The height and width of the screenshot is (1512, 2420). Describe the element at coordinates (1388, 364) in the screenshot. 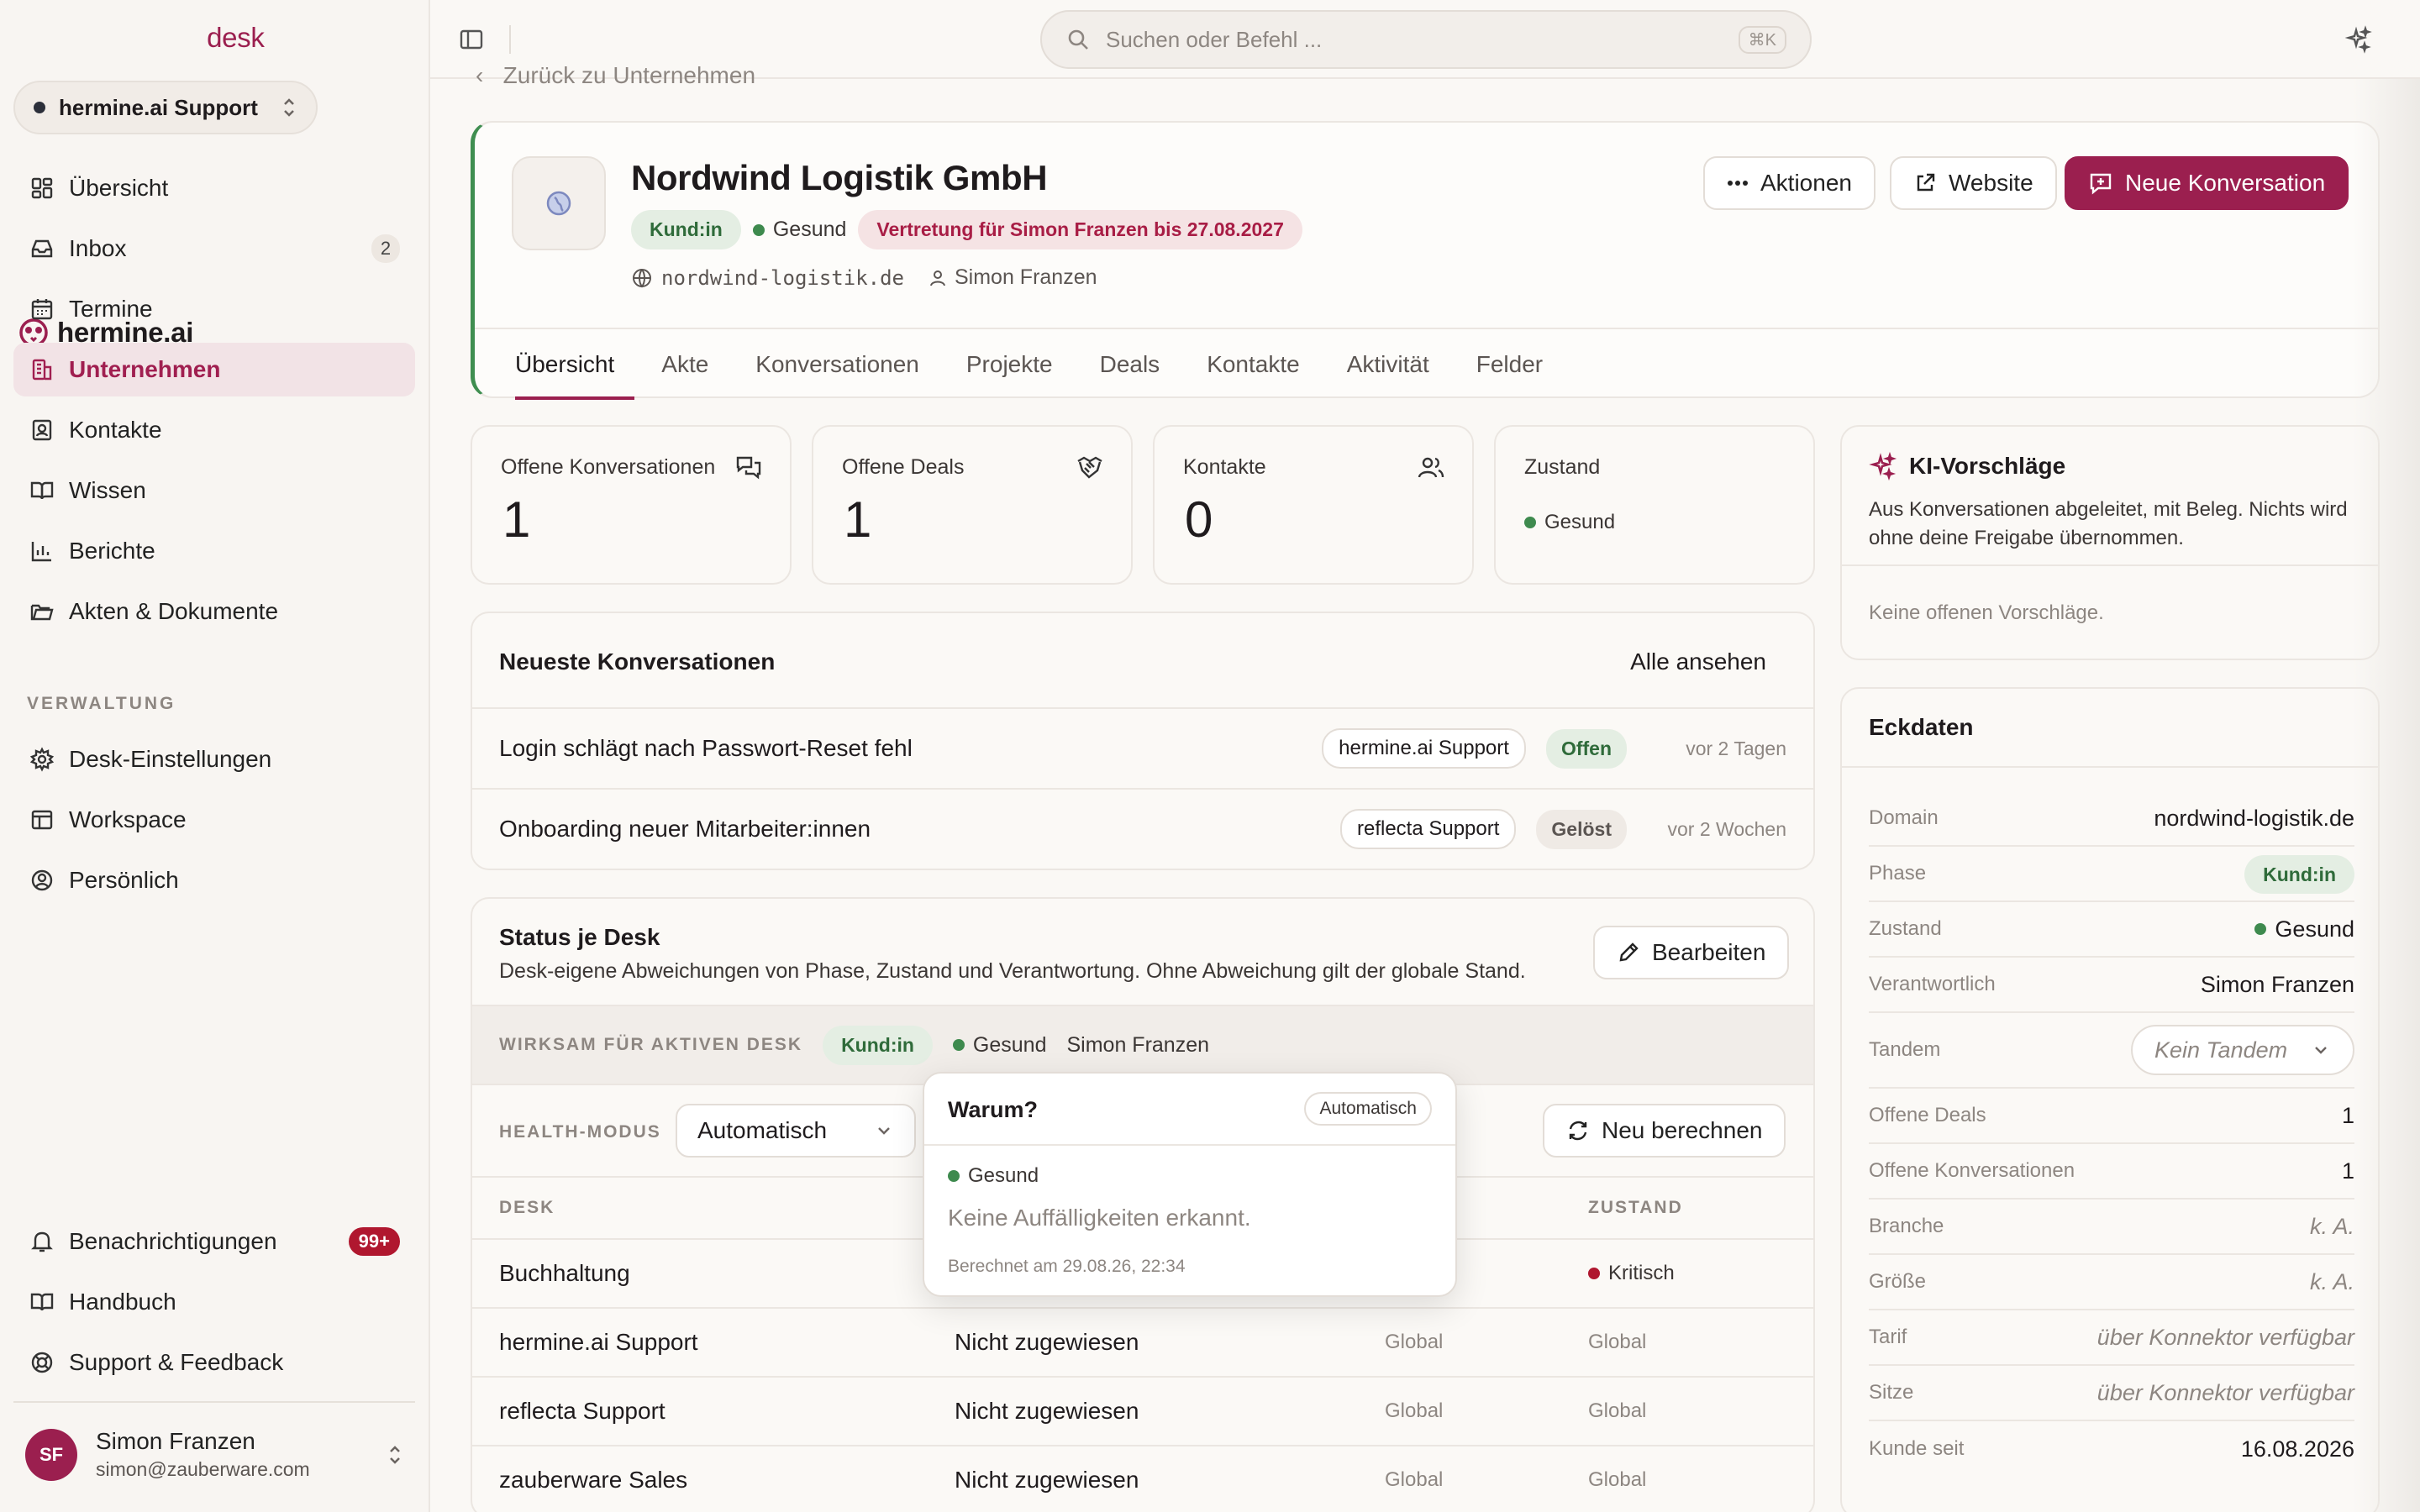

I see `tab-aktivitaet: Aktivität` at that location.